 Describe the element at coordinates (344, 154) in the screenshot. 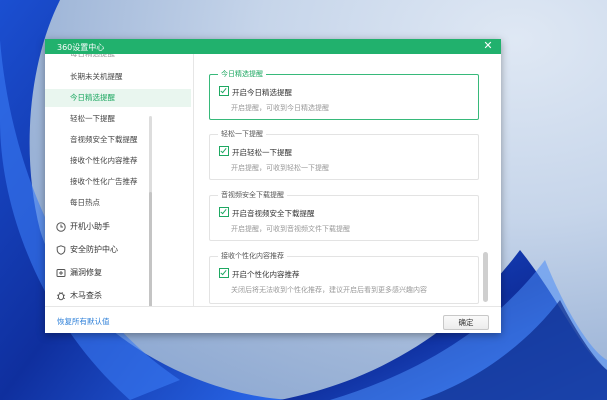

I see `section-relax: 轻松一下提醒 开启轻松一下提醒 开启提醒，可收到轻松一下提醒` at that location.